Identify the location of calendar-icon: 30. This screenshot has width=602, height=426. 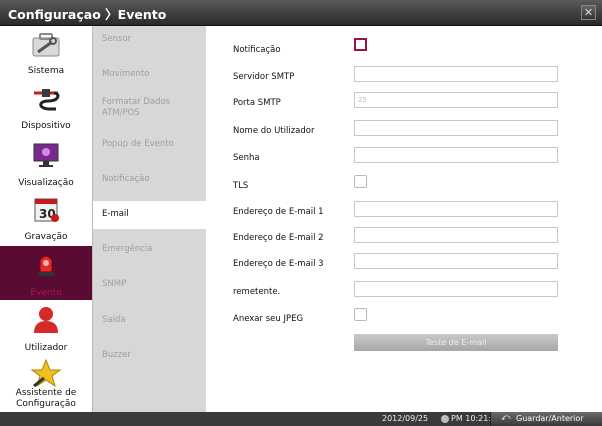
(46, 210).